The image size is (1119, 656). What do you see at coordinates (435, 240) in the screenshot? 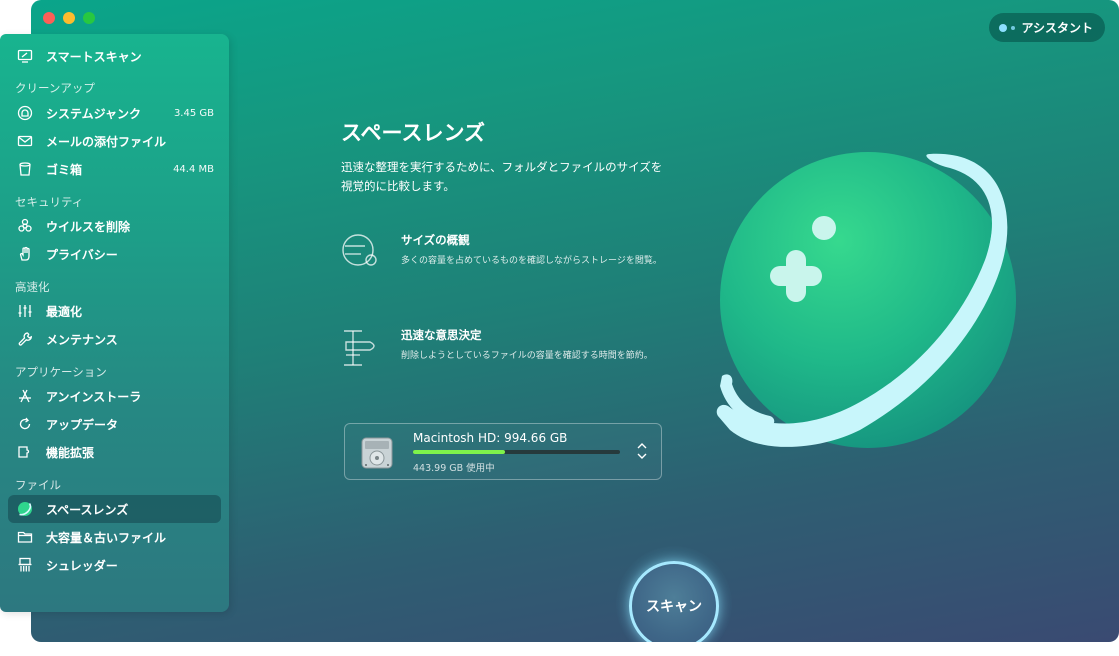
I see `feature-title: サイズの概観` at bounding box center [435, 240].